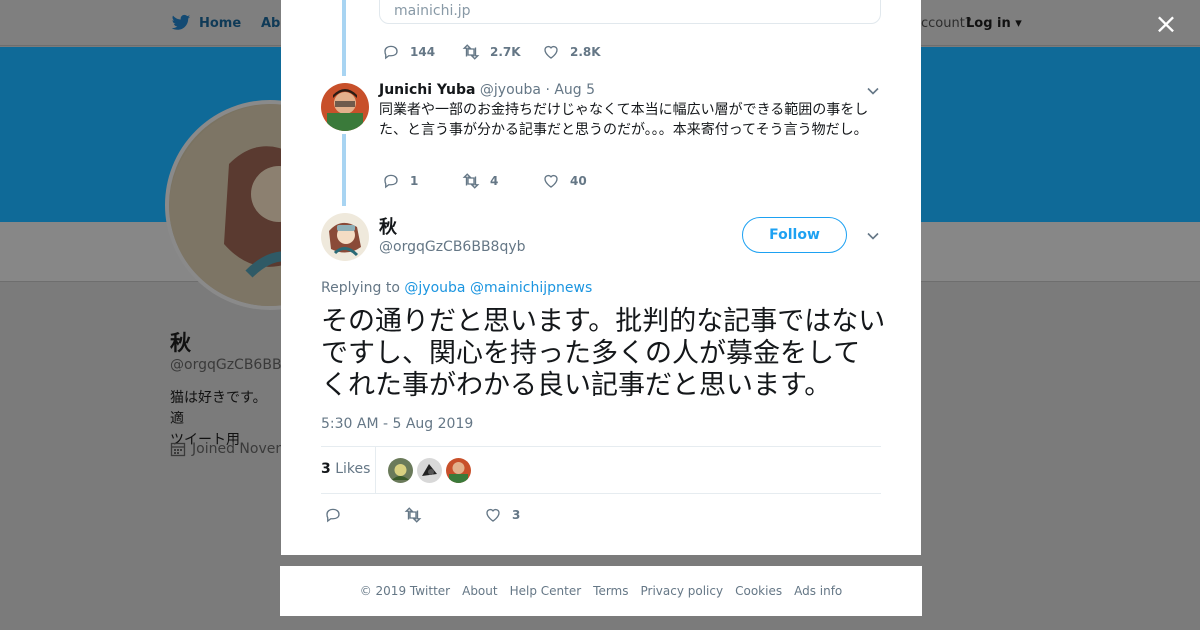  Describe the element at coordinates (180, 343) in the screenshot. I see `profile-name: 秋` at that location.